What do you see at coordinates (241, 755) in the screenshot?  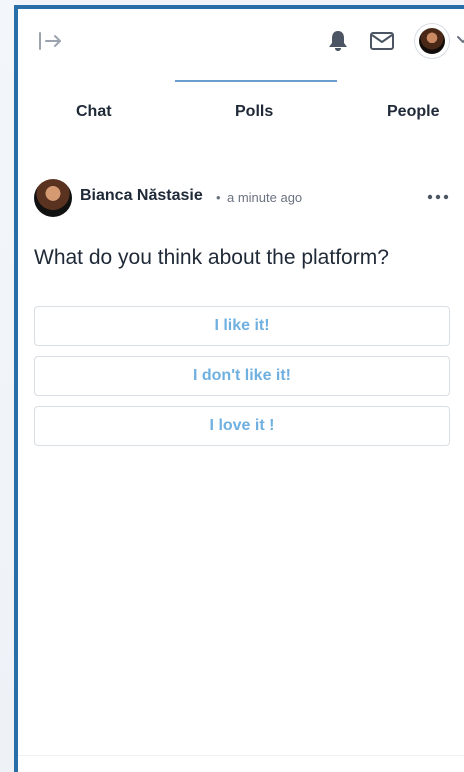 I see `bottom-divider` at bounding box center [241, 755].